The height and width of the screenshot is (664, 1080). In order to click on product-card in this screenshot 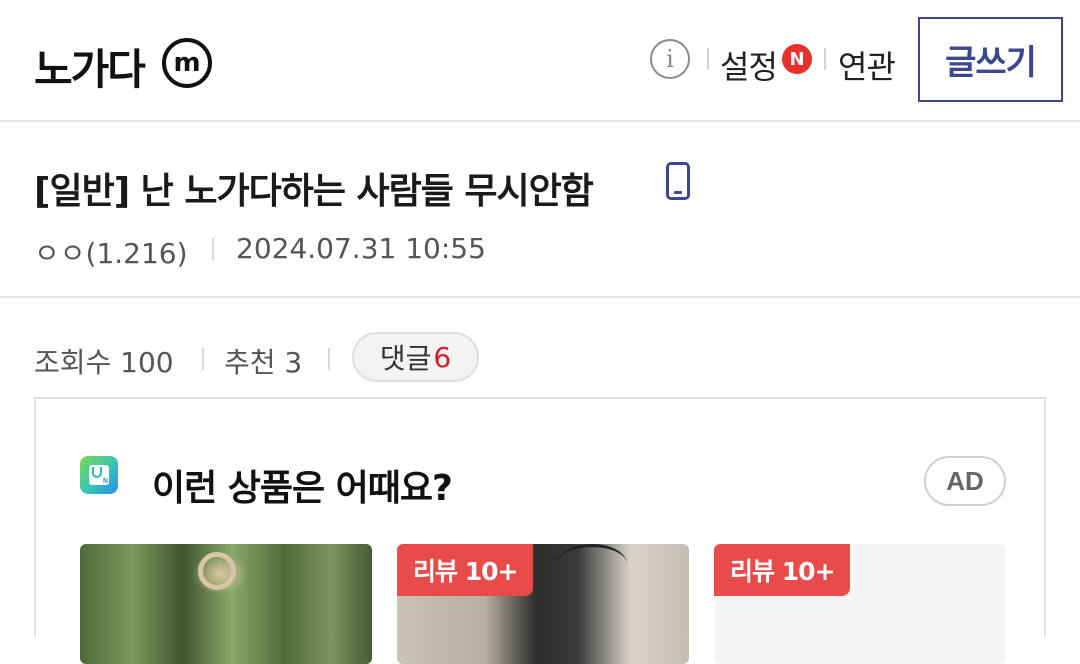, I will do `click(226, 604)`.